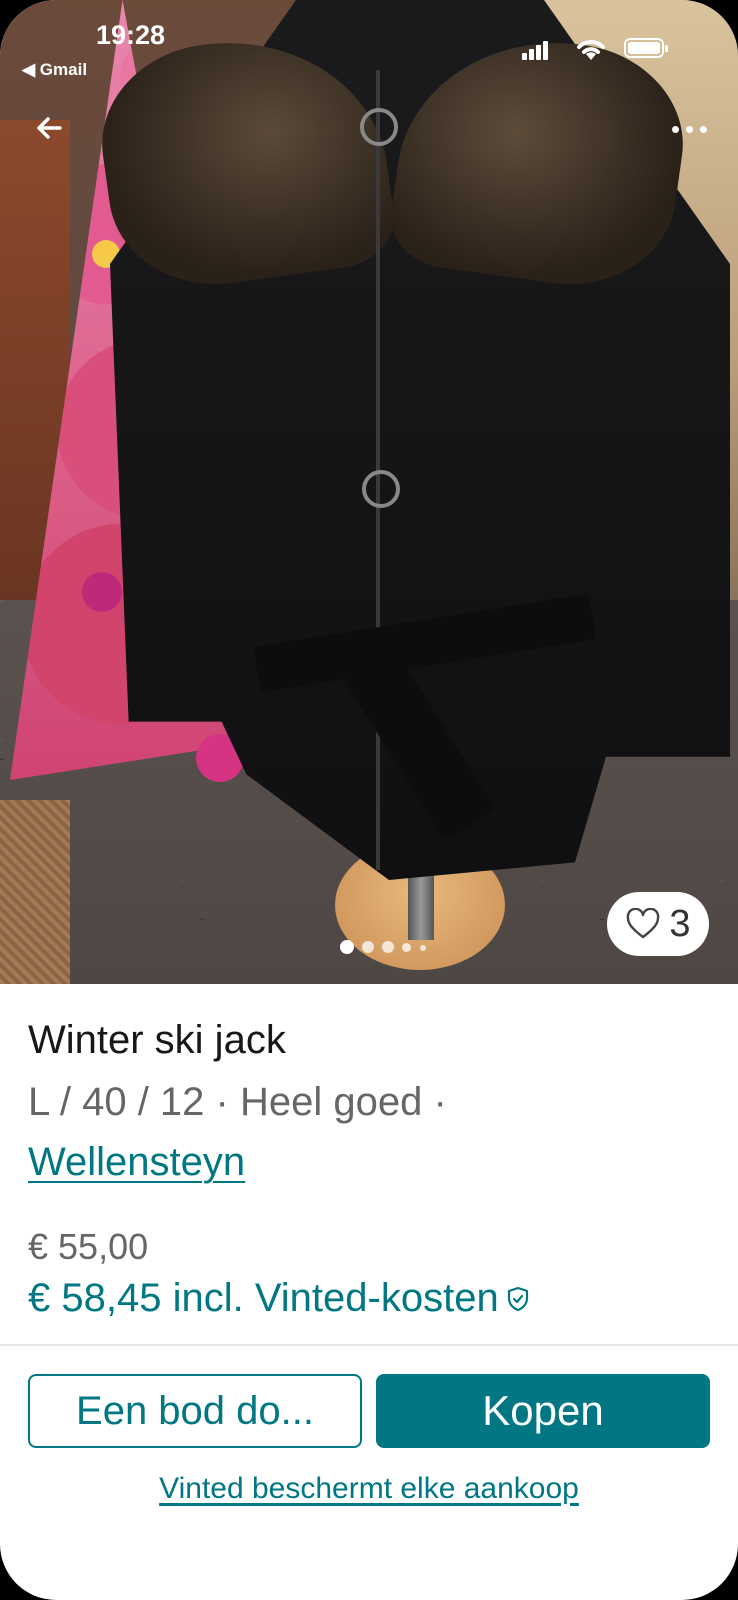  I want to click on pagination-dot-active, so click(347, 947).